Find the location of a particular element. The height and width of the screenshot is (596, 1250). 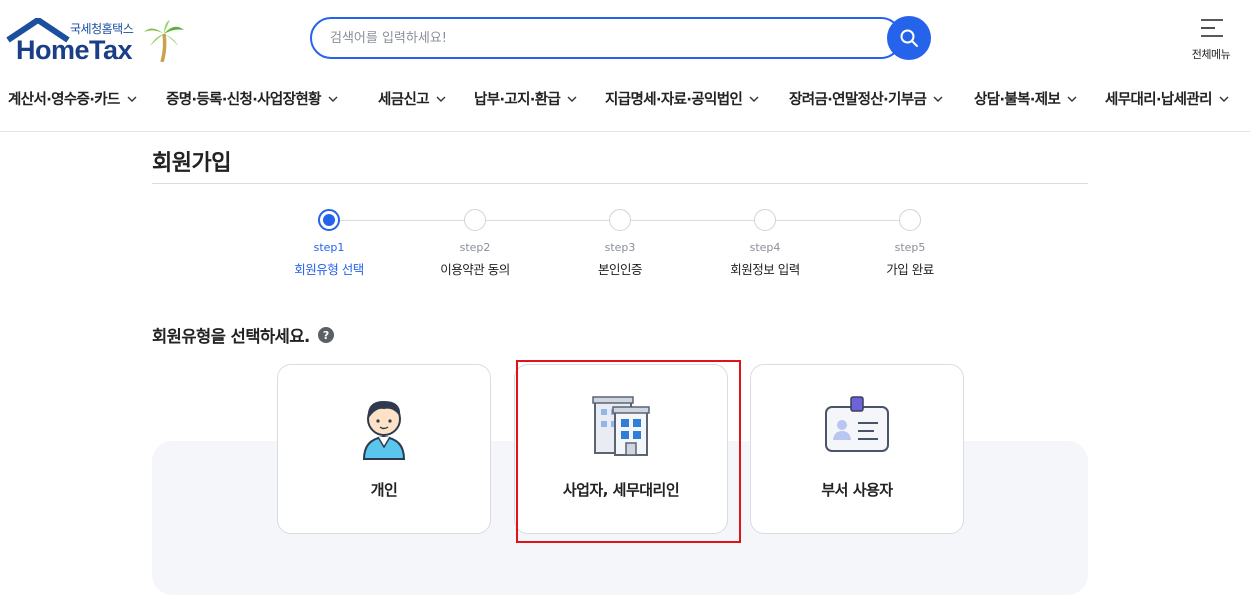

nav-item-statement: 지급명세·자료·공익법인 is located at coordinates (682, 98).